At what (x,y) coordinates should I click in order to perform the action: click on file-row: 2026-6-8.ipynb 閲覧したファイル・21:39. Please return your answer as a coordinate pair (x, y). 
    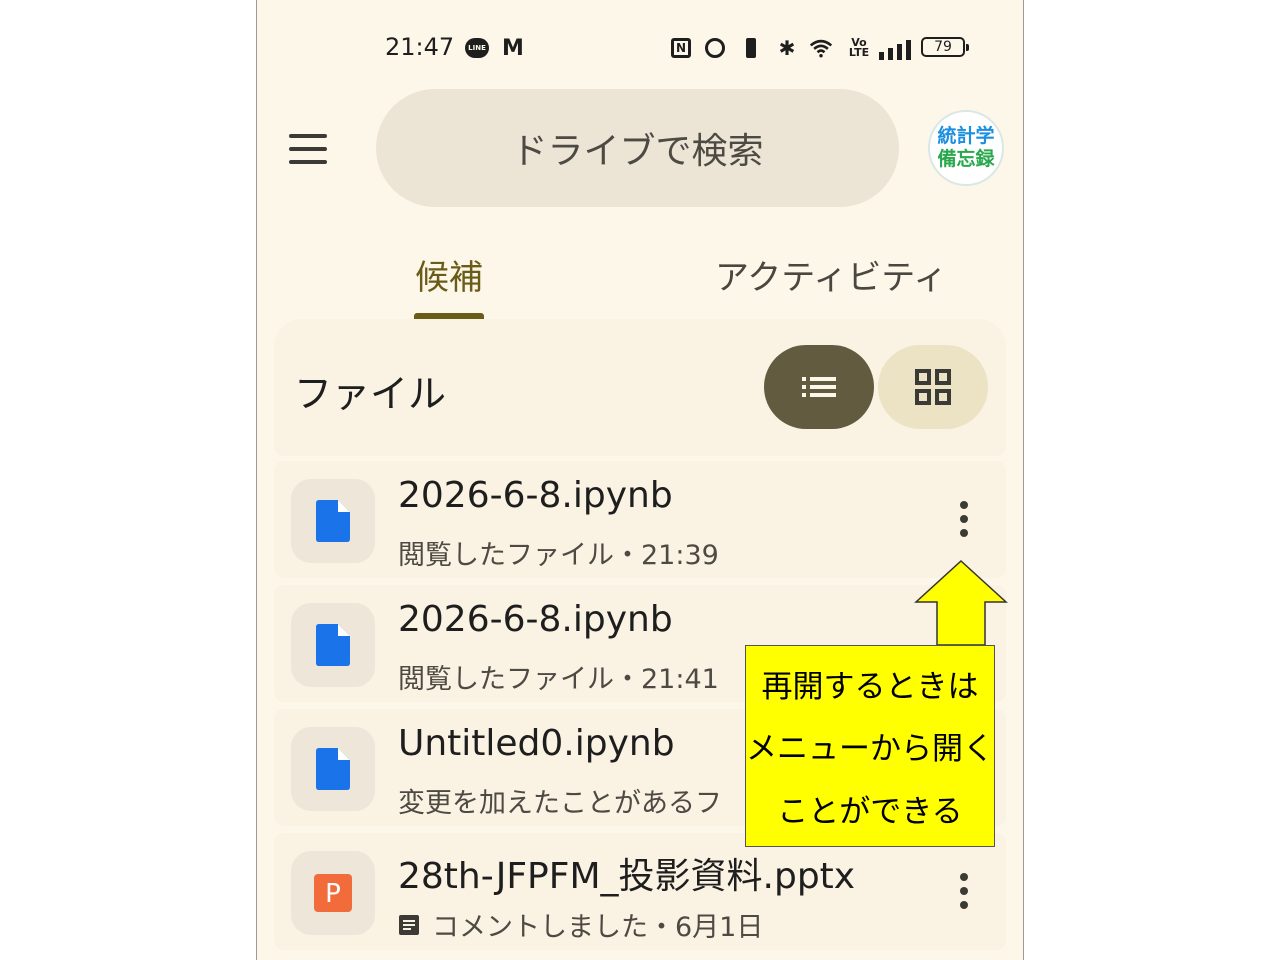
    Looking at the image, I should click on (640, 519).